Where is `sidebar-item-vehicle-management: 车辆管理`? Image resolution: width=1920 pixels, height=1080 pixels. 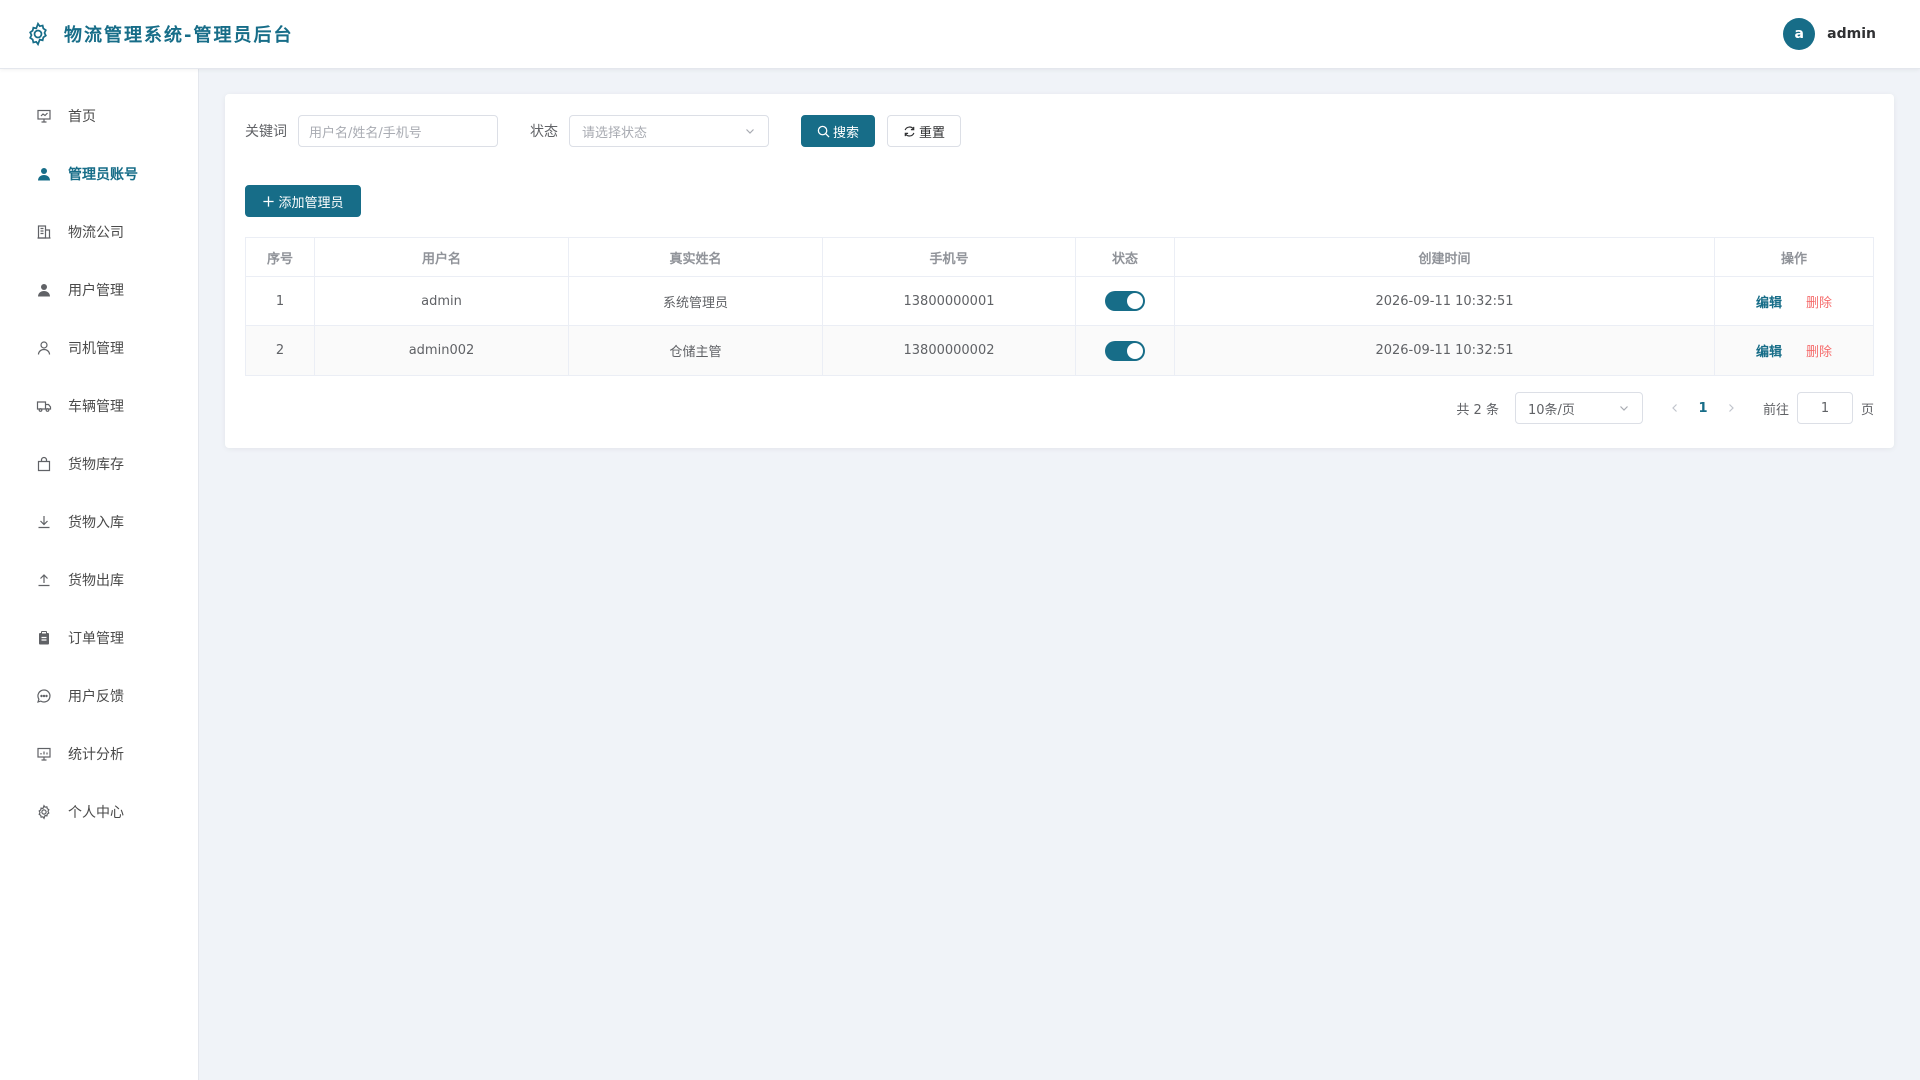
sidebar-item-vehicle-management: 车辆管理 is located at coordinates (99, 406).